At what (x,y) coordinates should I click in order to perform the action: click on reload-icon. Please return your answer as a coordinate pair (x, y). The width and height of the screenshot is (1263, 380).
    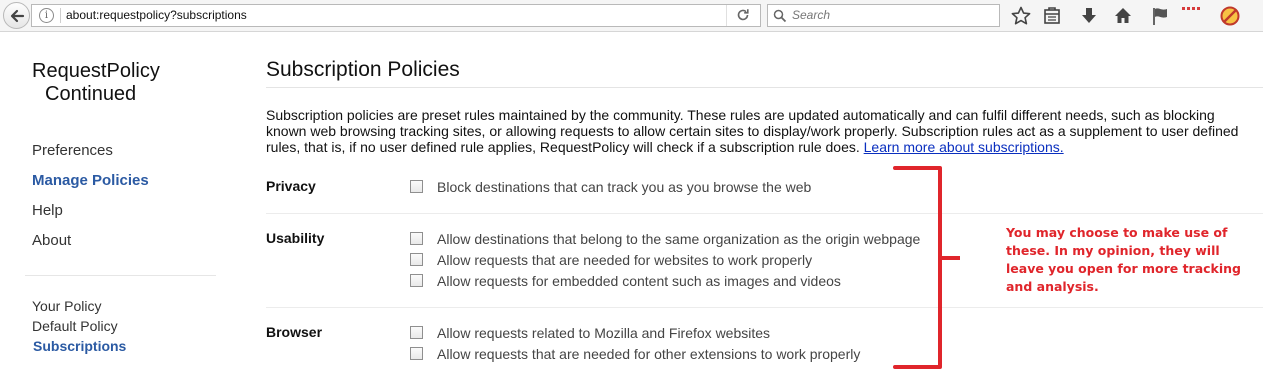
    Looking at the image, I should click on (743, 15).